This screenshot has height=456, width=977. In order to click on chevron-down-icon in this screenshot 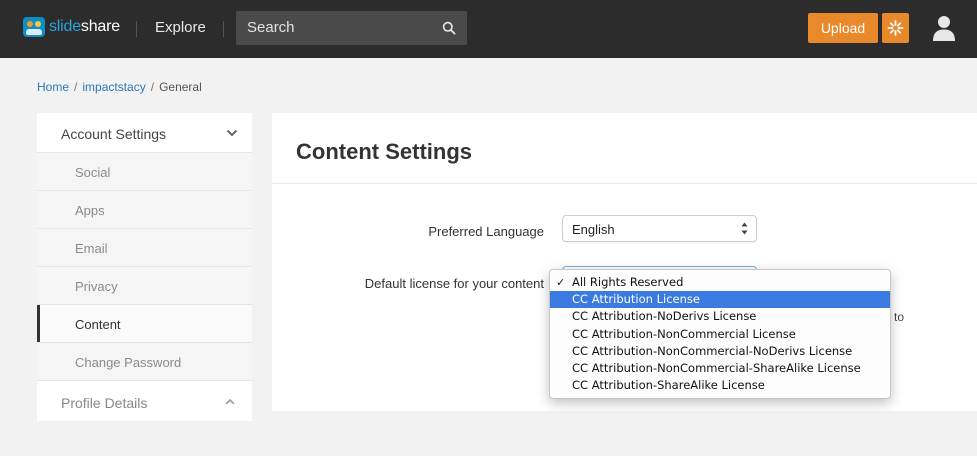, I will do `click(232, 133)`.